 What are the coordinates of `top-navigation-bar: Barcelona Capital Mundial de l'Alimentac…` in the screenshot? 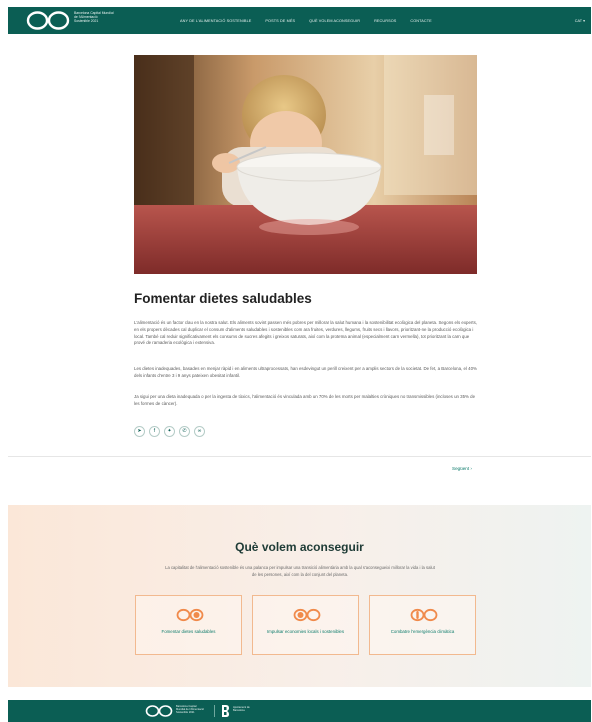 It's located at (299, 20).